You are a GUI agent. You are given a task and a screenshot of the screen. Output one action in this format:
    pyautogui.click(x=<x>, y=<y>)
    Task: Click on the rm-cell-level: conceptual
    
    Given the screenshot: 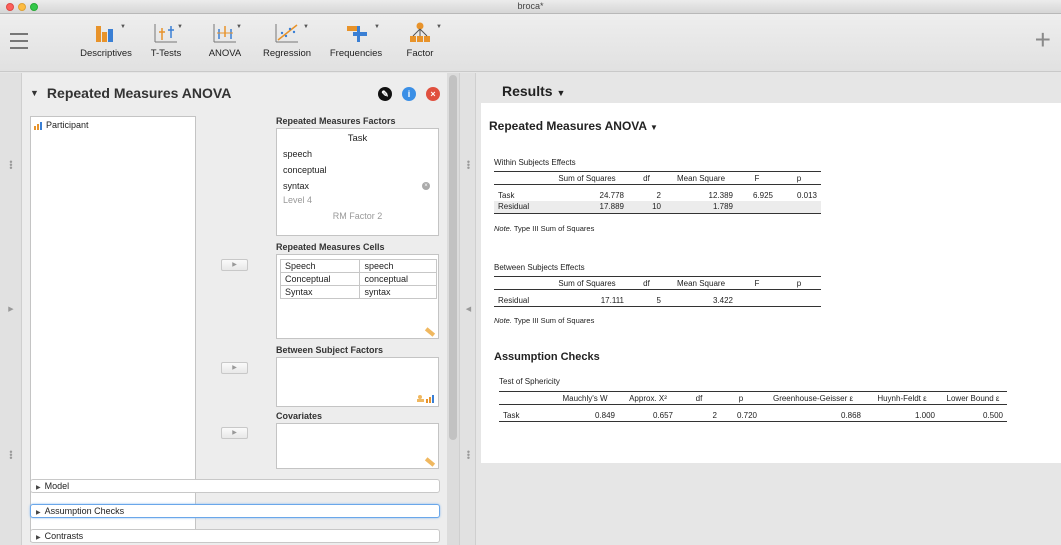 What is the action you would take?
    pyautogui.click(x=398, y=279)
    